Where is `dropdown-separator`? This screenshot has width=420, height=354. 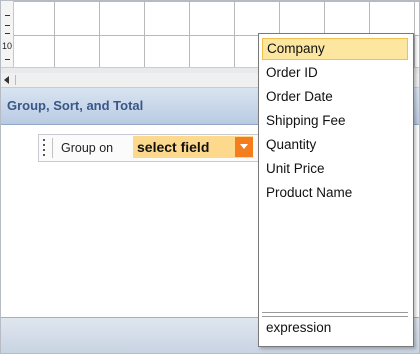 dropdown-separator is located at coordinates (335, 314).